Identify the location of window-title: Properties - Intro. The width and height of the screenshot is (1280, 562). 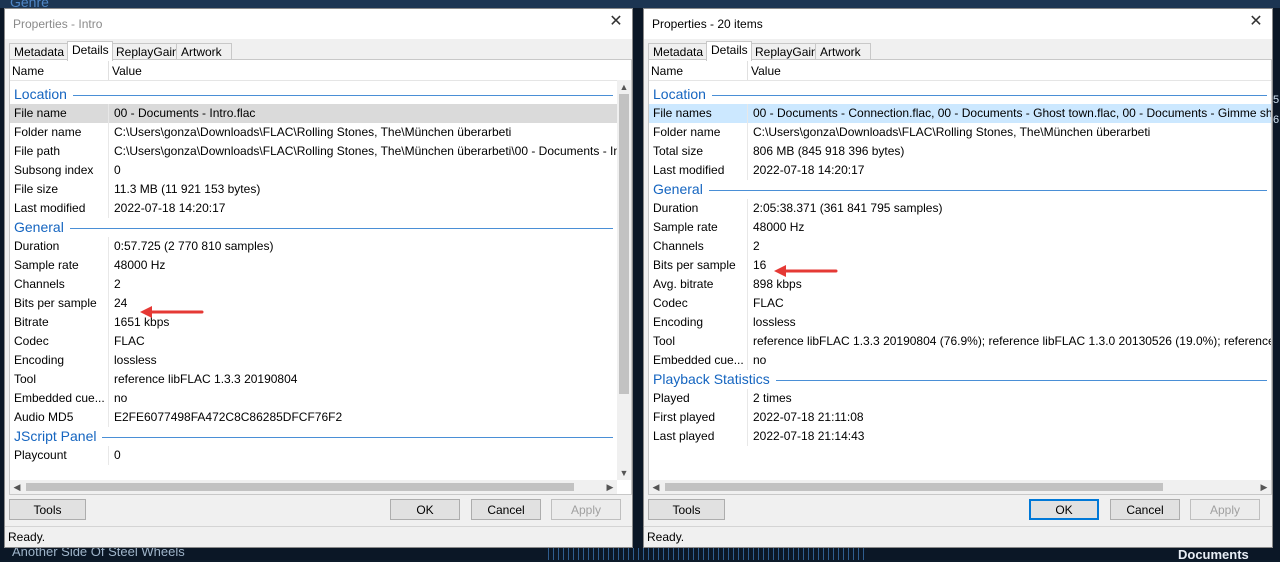
(58, 24).